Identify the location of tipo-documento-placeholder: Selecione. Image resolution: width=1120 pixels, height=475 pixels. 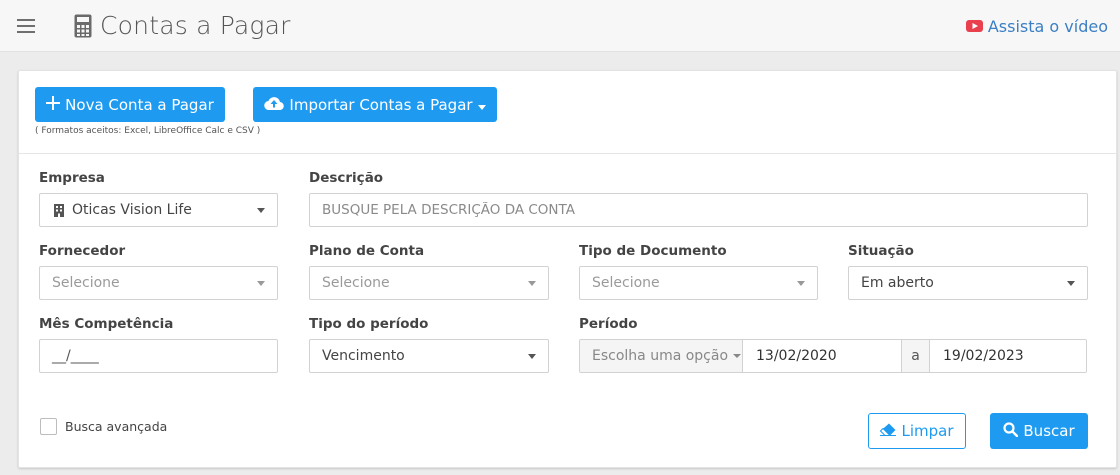
(626, 283).